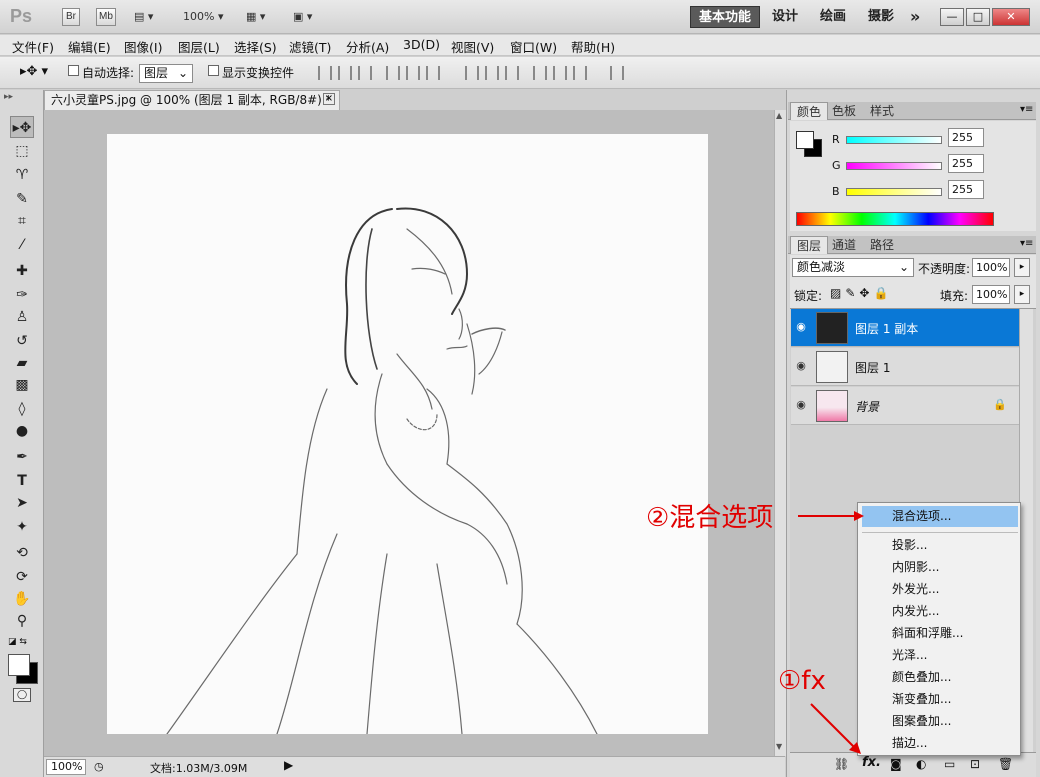  What do you see at coordinates (22, 695) in the screenshot?
I see `quick-mask-icon: ◯` at bounding box center [22, 695].